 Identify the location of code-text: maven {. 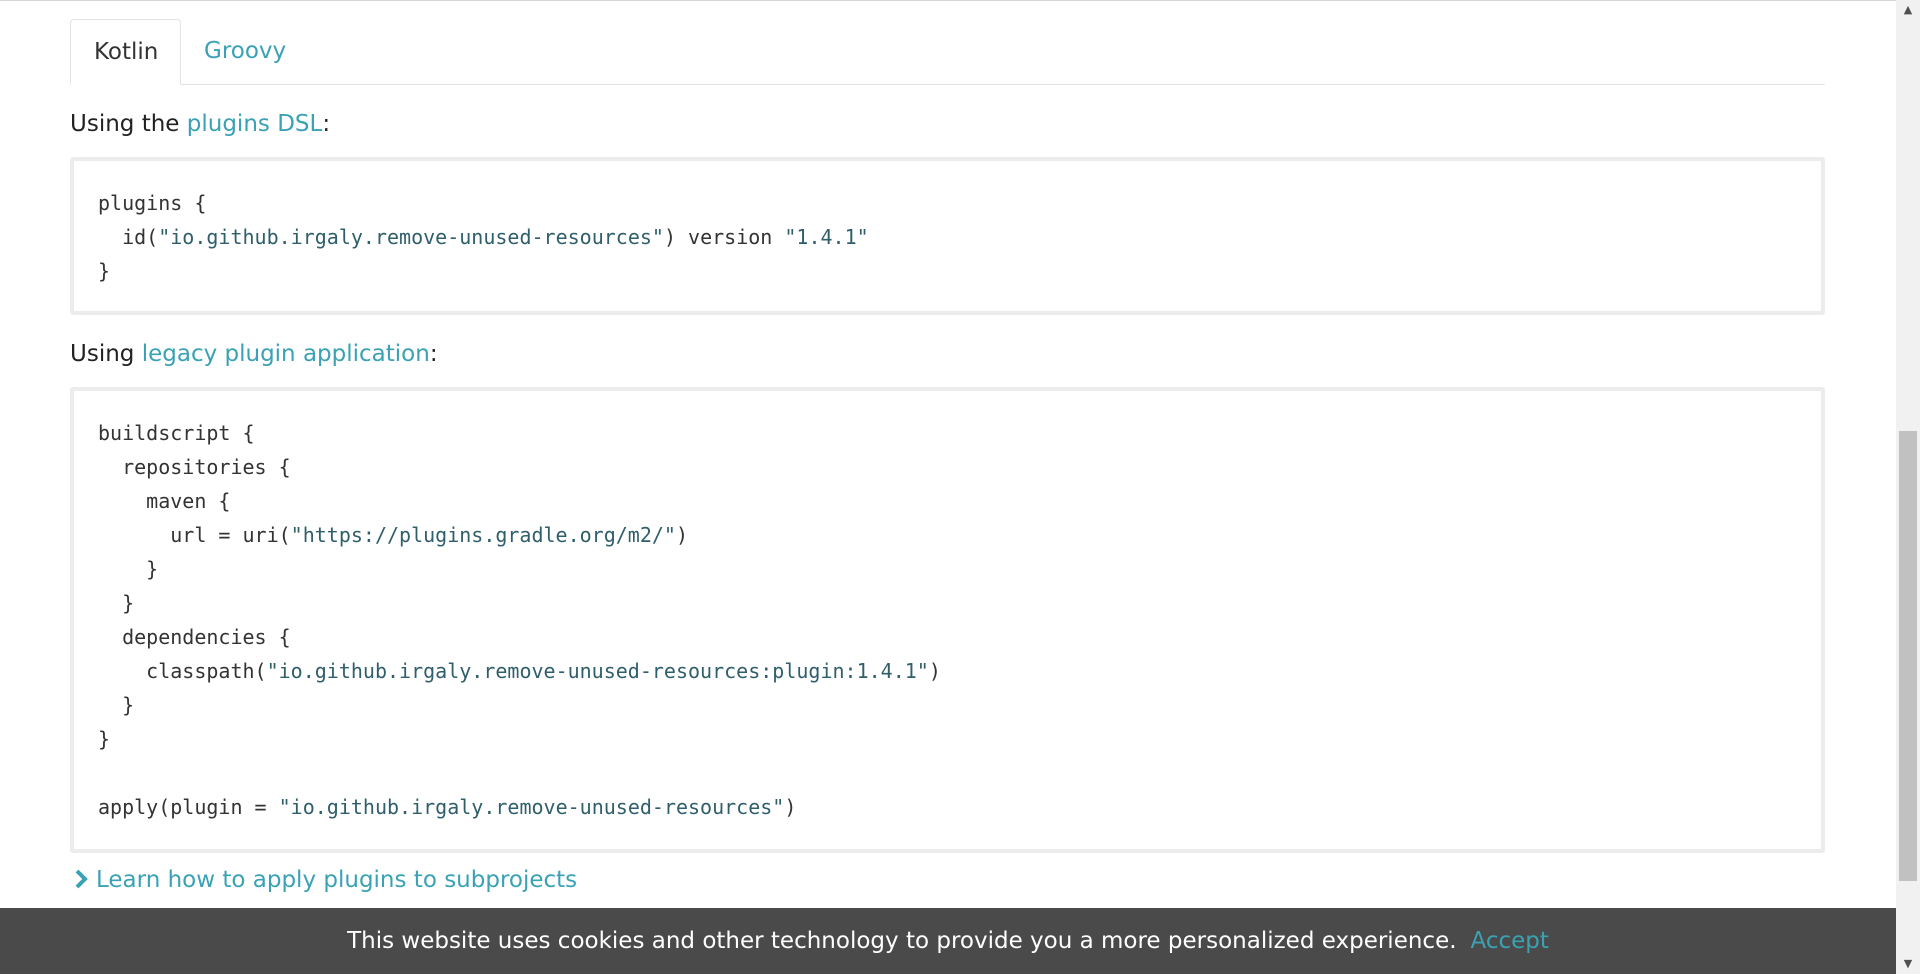
(164, 501).